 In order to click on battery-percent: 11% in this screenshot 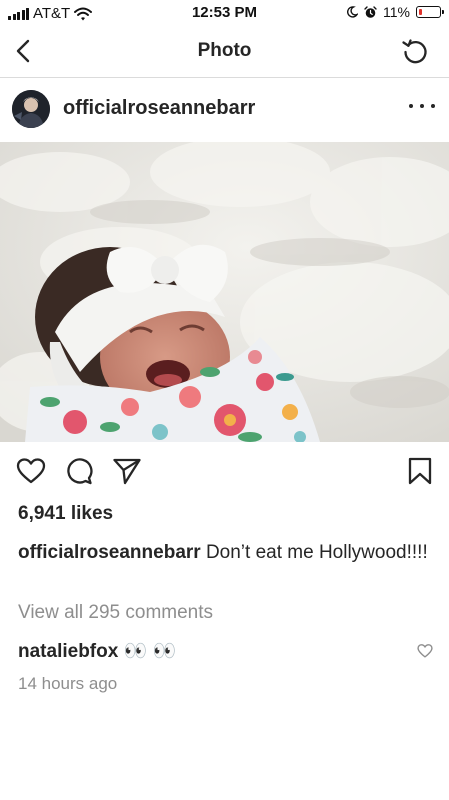, I will do `click(396, 12)`.